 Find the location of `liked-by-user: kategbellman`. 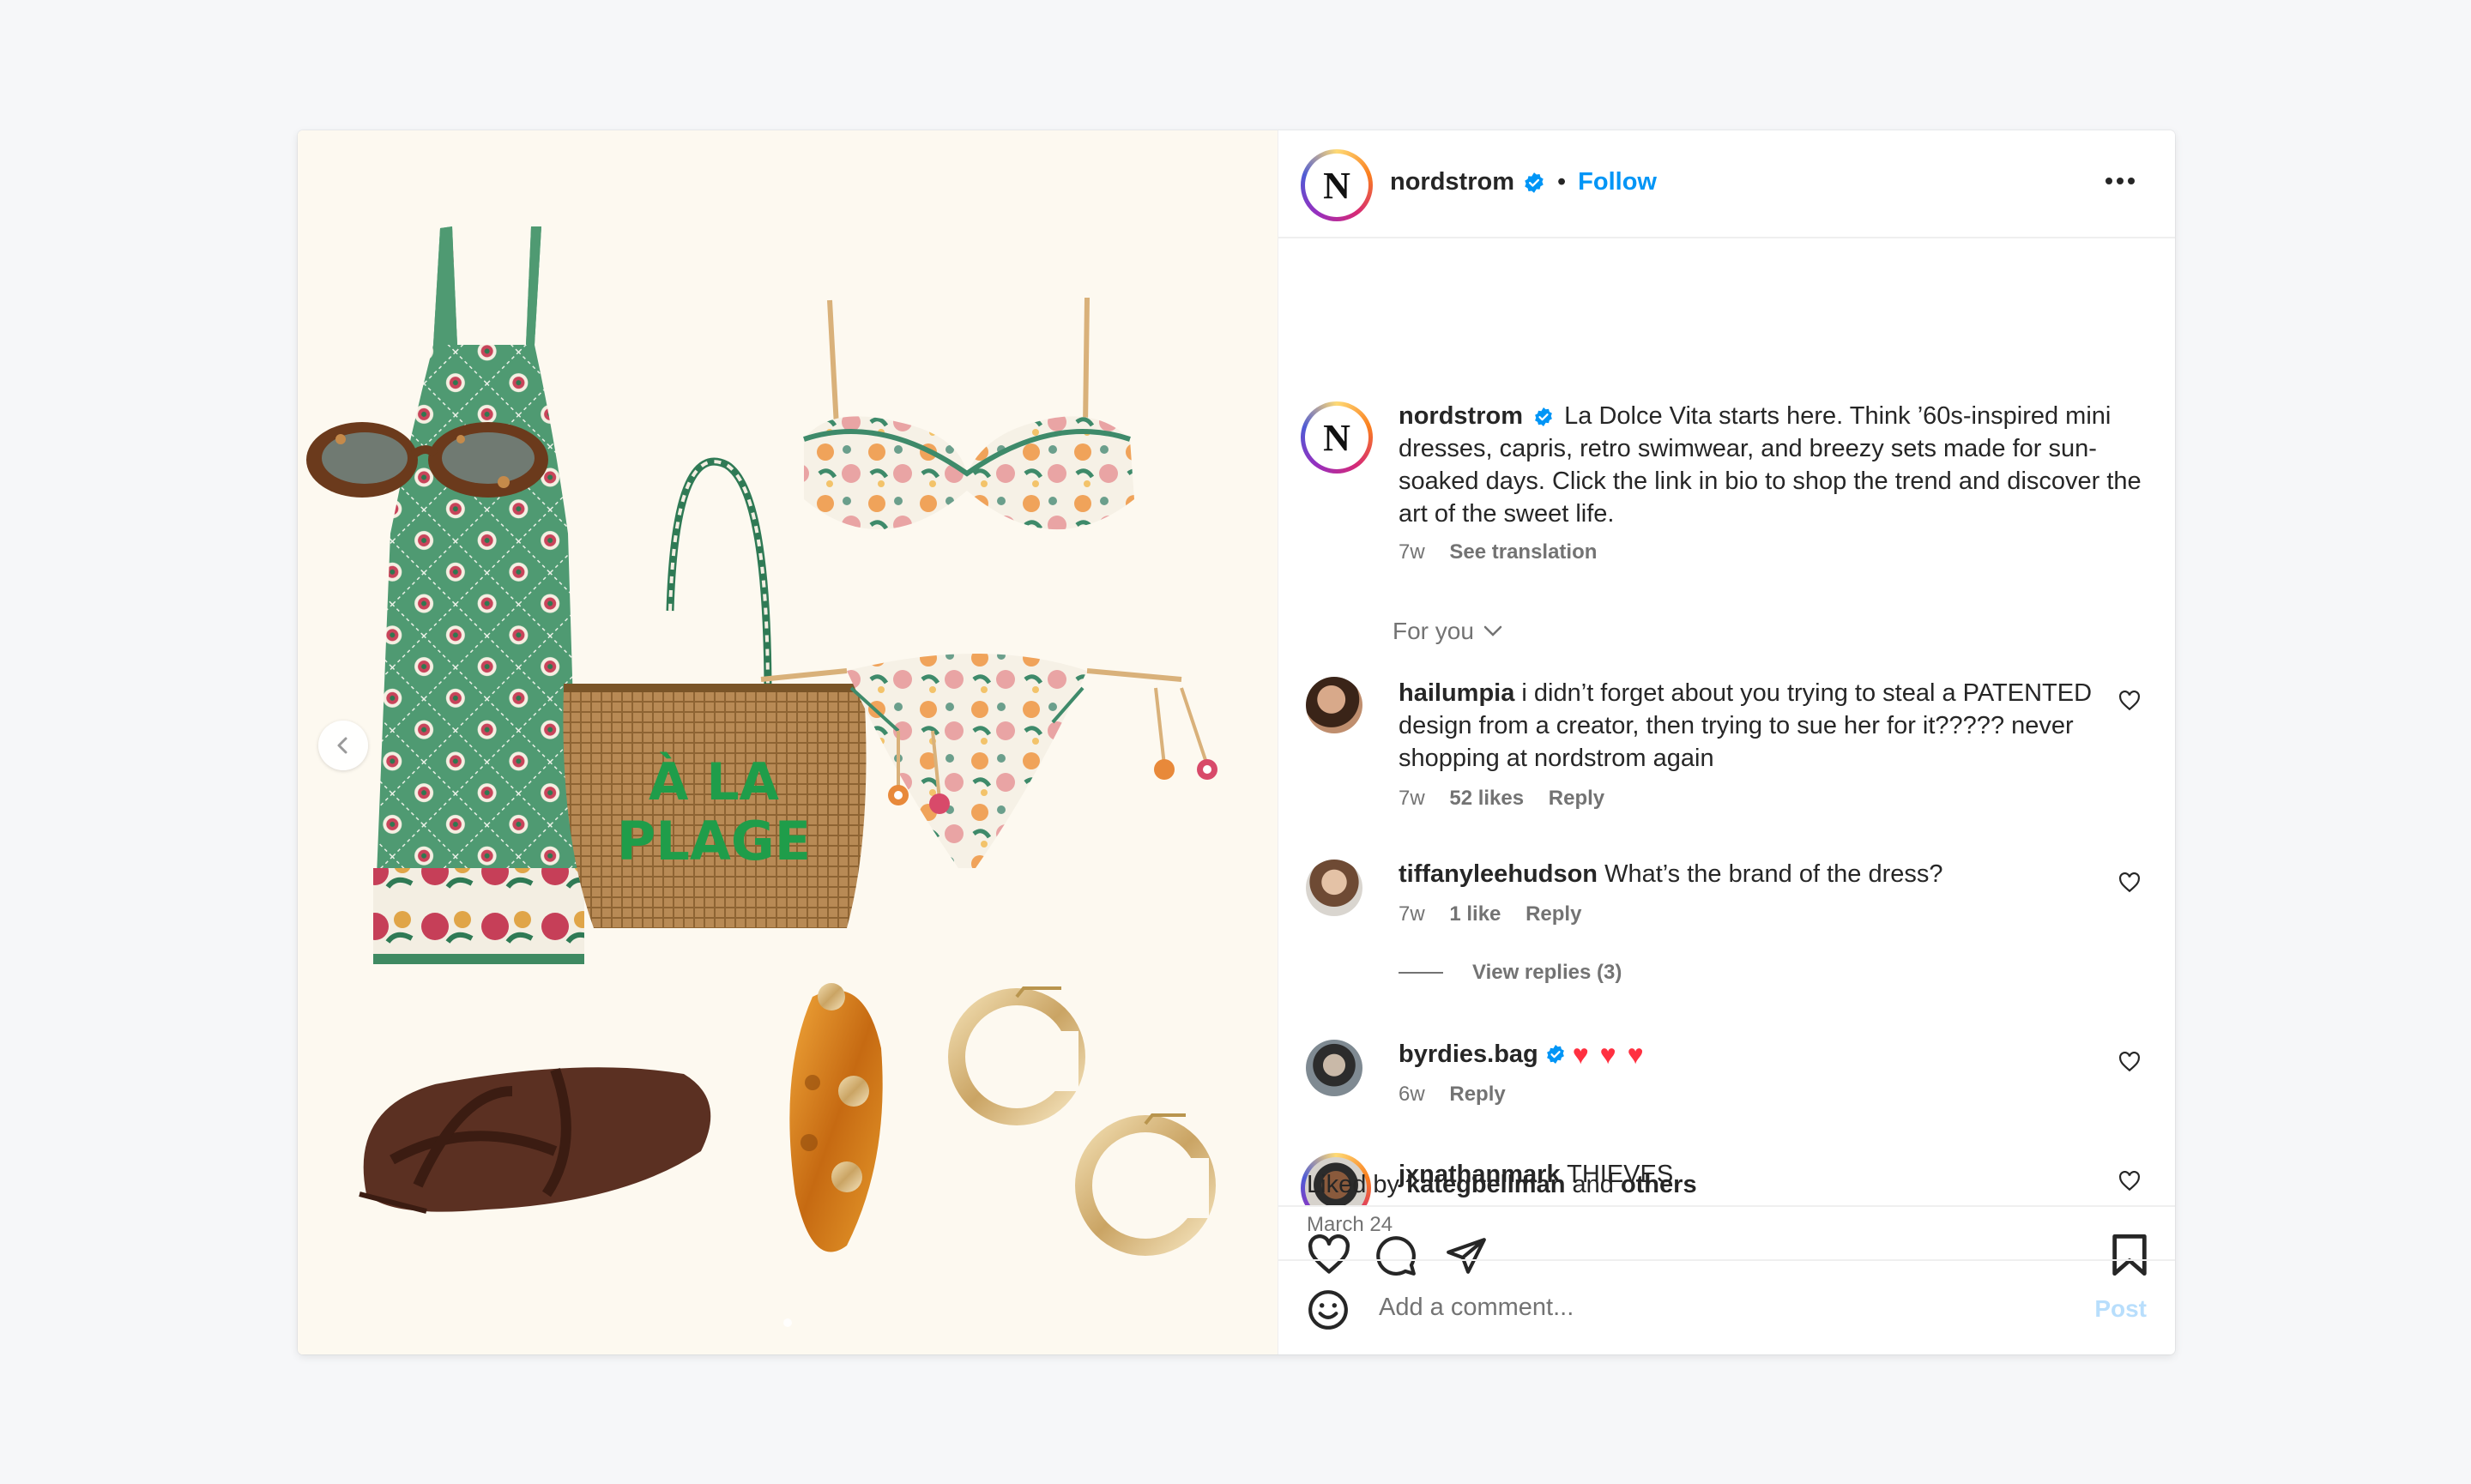

liked-by-user: kategbellman is located at coordinates (1485, 1184).